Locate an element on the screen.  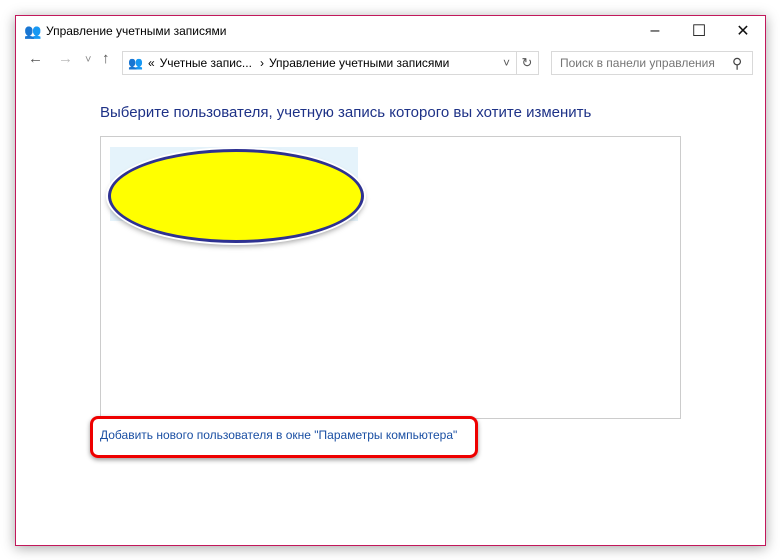
search-icon: ⚲ is located at coordinates (737, 63).